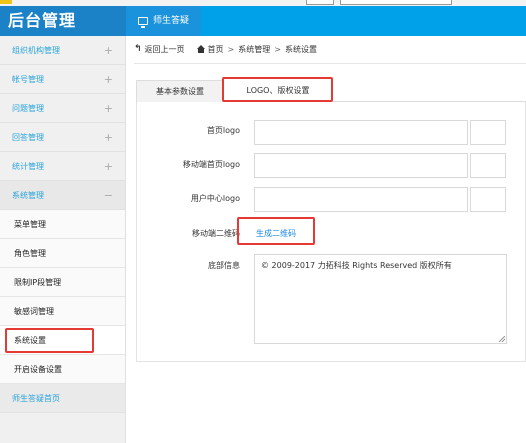 This screenshot has width=526, height=443. I want to click on sidebar-item-label: 师生答疑首页, so click(36, 398).